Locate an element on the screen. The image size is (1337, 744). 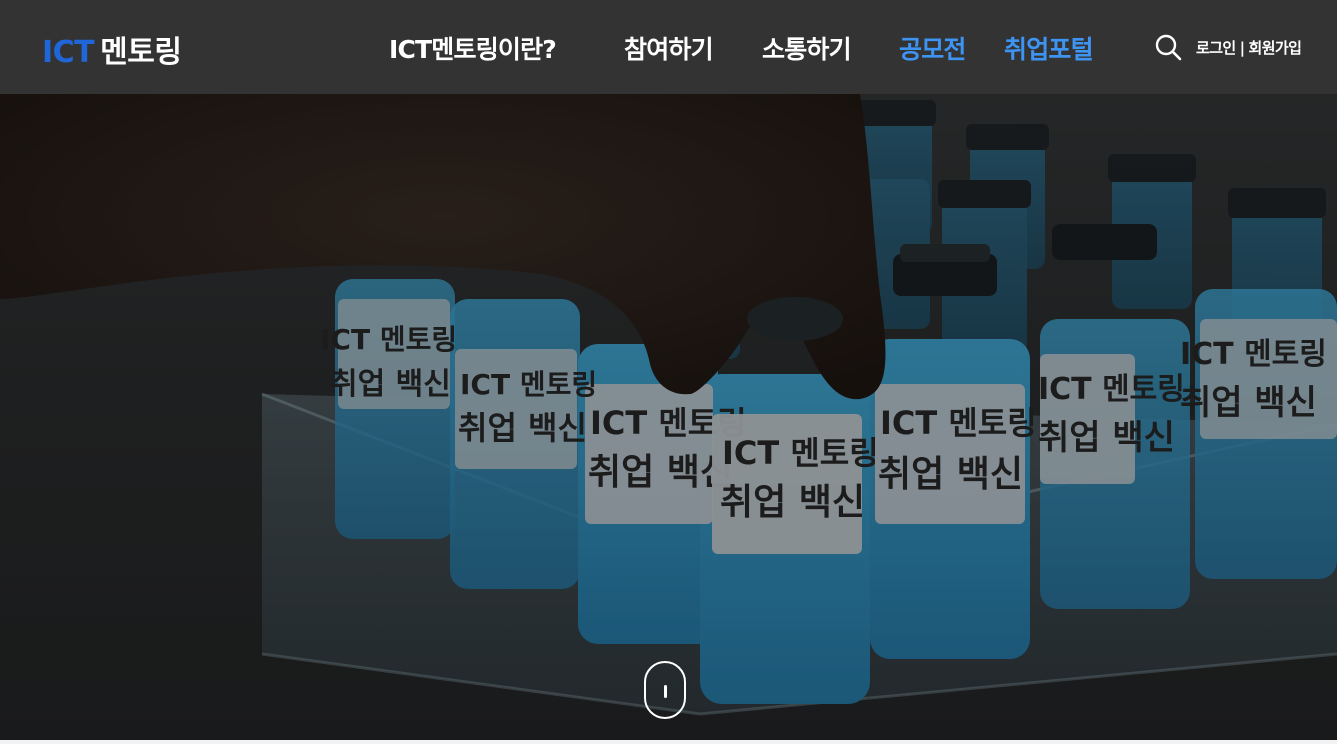
nav-item-participate: 참여하기 is located at coordinates (669, 48).